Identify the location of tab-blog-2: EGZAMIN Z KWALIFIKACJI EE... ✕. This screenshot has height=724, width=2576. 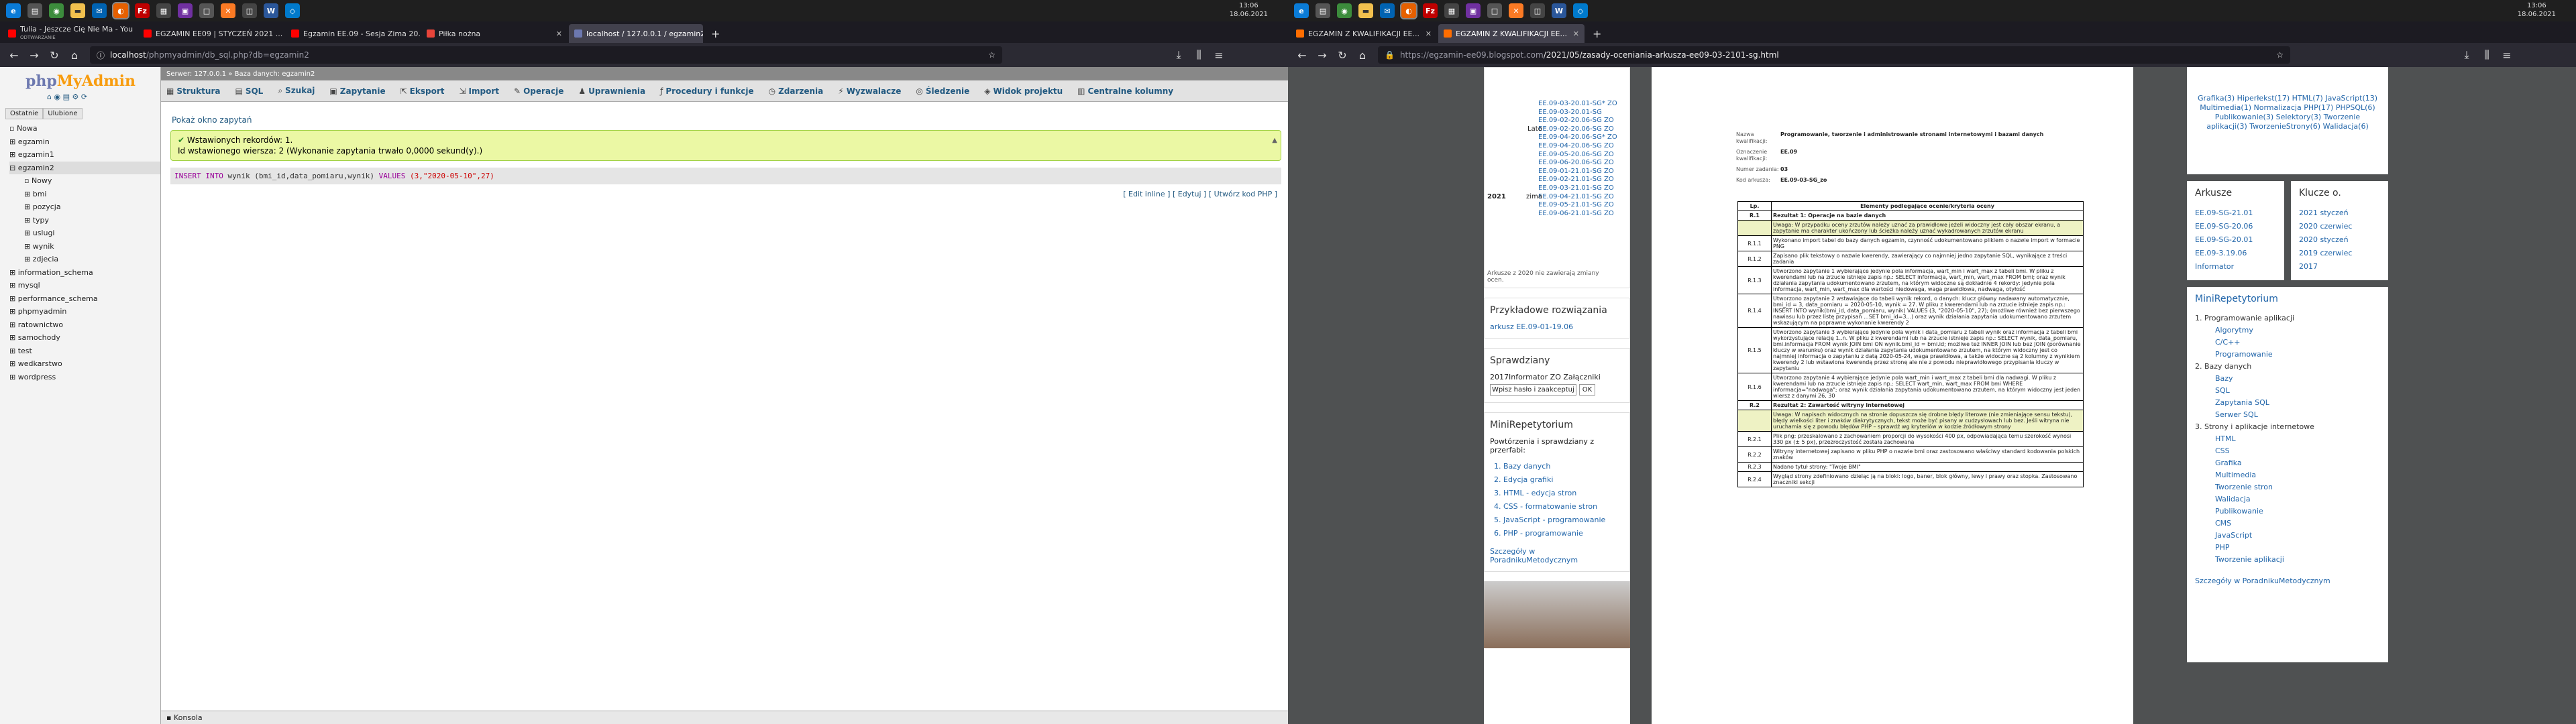
(1511, 33).